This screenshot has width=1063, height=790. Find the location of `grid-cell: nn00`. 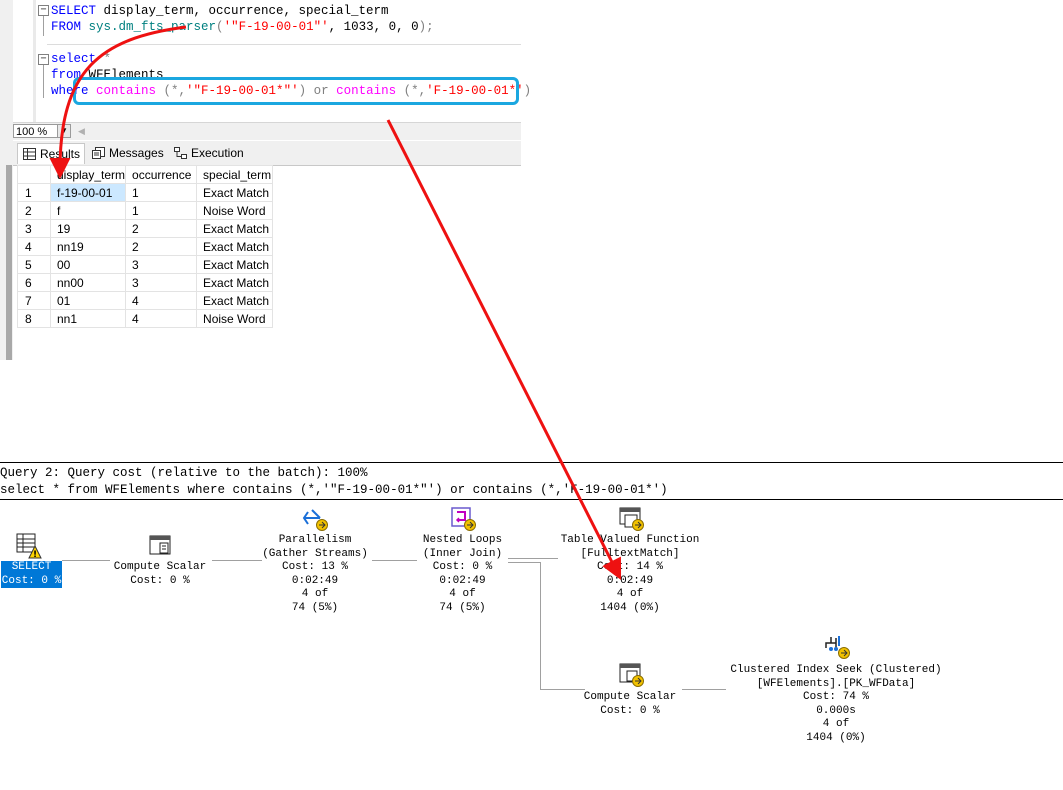

grid-cell: nn00 is located at coordinates (88, 282).